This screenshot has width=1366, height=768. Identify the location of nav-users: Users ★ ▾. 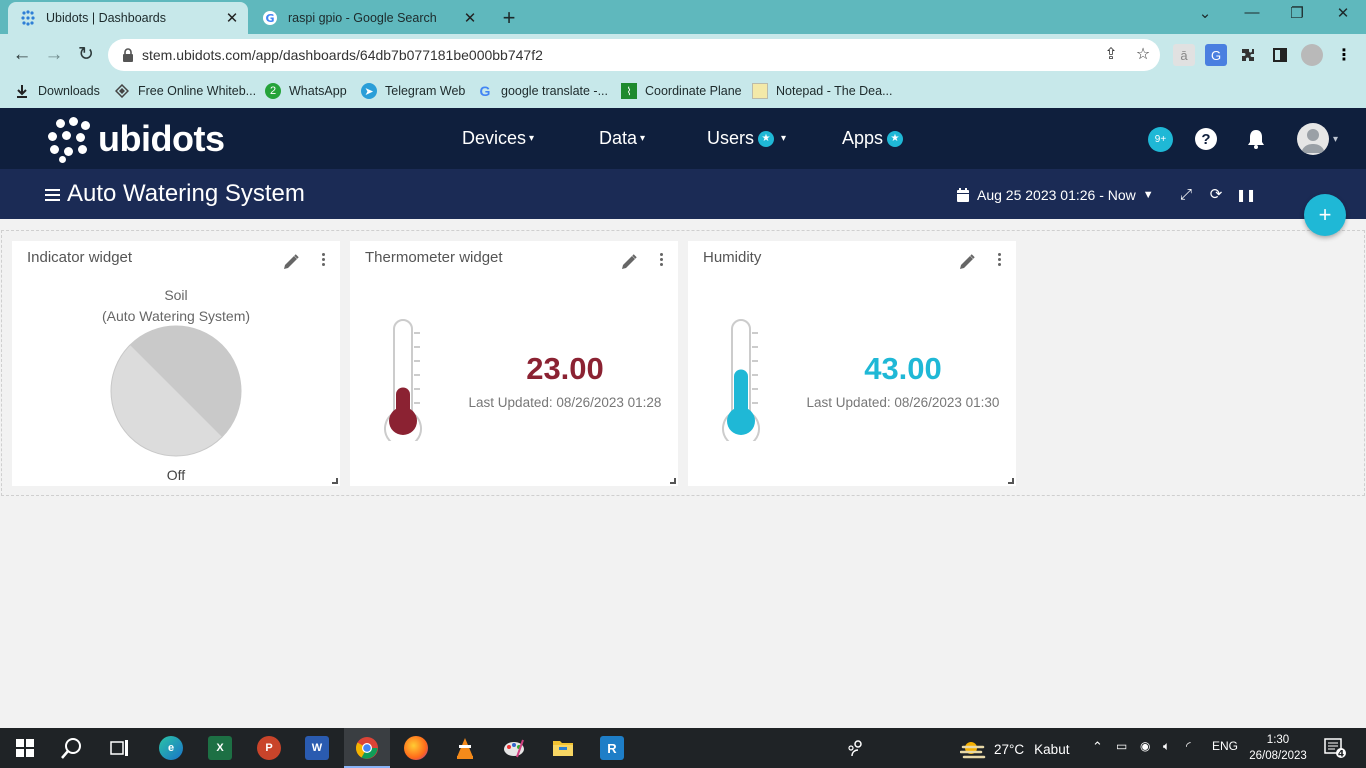
(746, 138).